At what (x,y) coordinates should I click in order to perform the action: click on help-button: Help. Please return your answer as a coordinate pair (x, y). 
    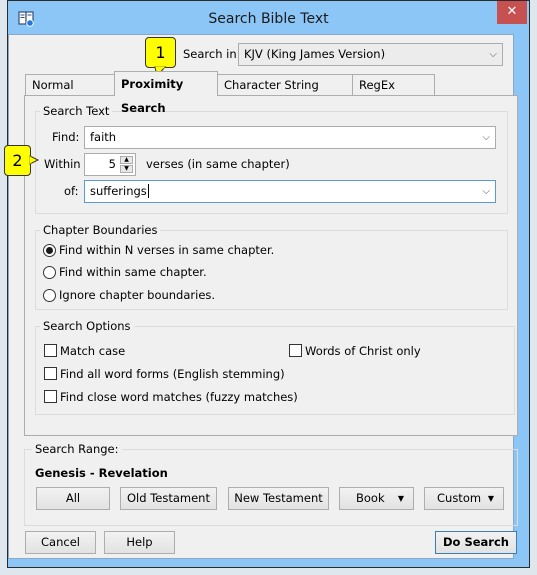
    Looking at the image, I should click on (139, 542).